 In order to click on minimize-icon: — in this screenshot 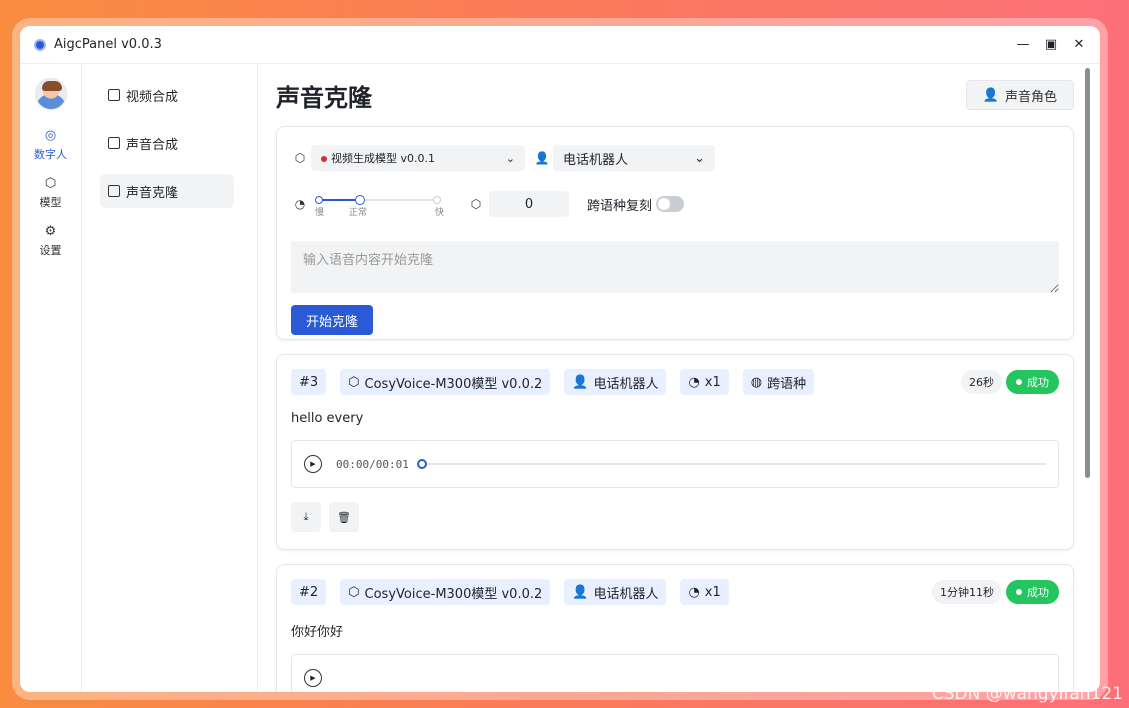, I will do `click(1023, 44)`.